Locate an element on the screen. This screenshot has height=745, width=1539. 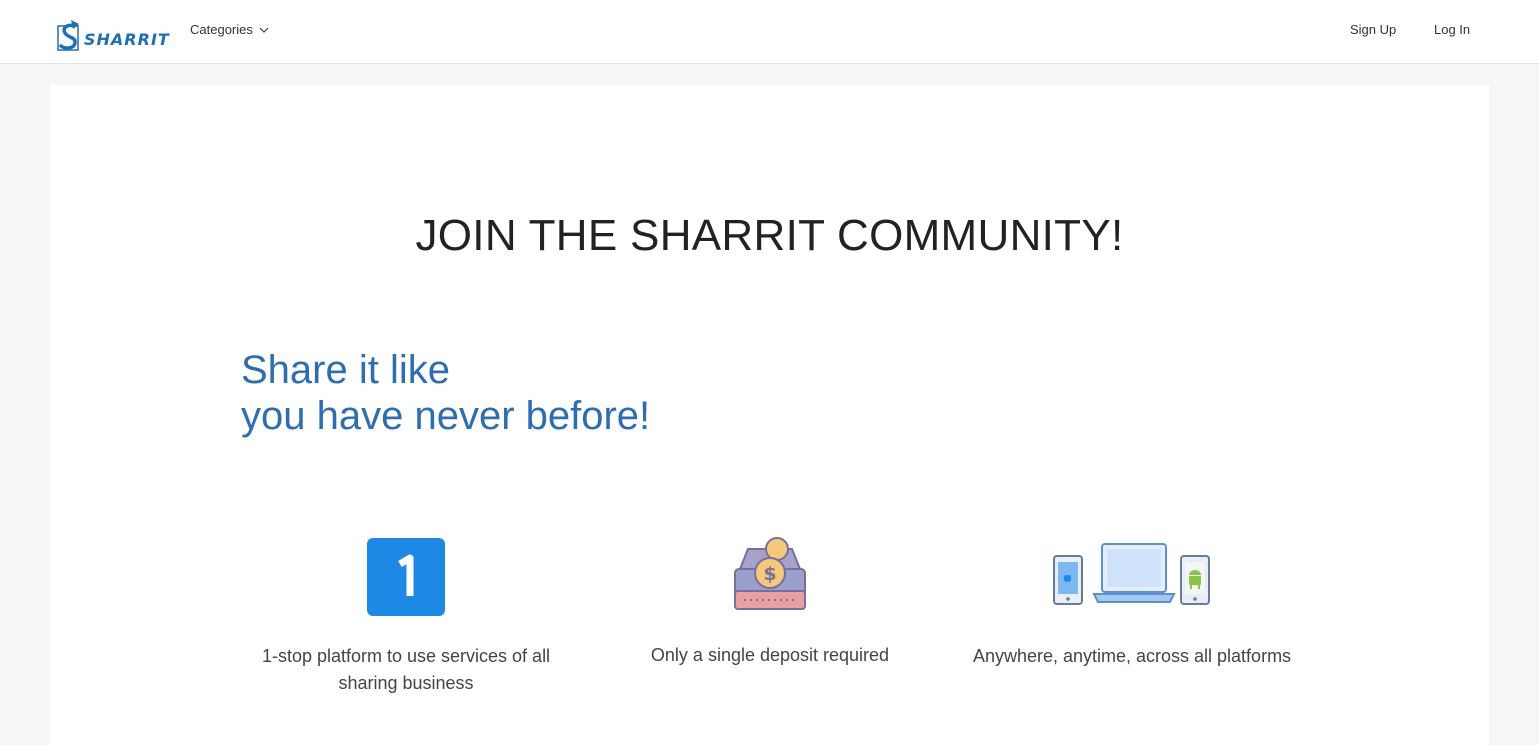
feature-single-deposit: $ Only a single deposit required is located at coordinates (770, 602).